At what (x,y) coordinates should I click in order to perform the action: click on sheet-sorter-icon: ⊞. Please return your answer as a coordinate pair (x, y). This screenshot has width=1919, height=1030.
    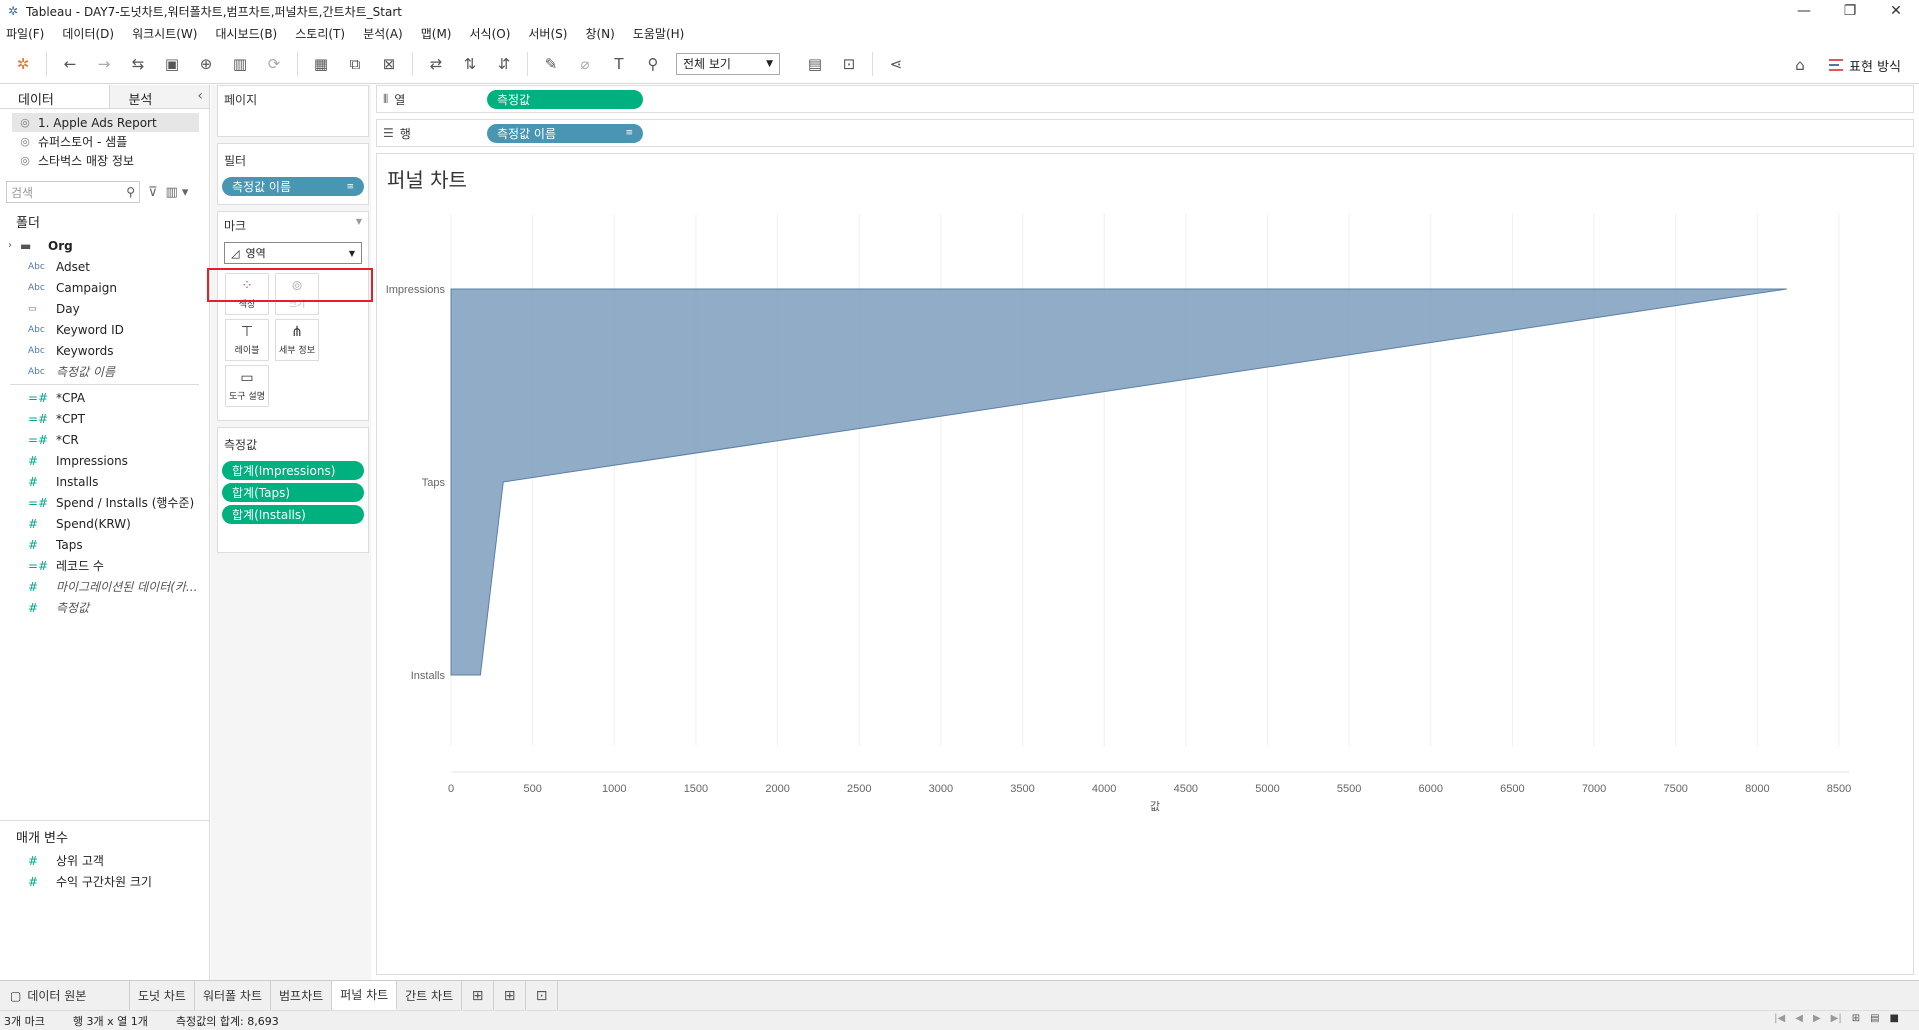
    Looking at the image, I should click on (1856, 1018).